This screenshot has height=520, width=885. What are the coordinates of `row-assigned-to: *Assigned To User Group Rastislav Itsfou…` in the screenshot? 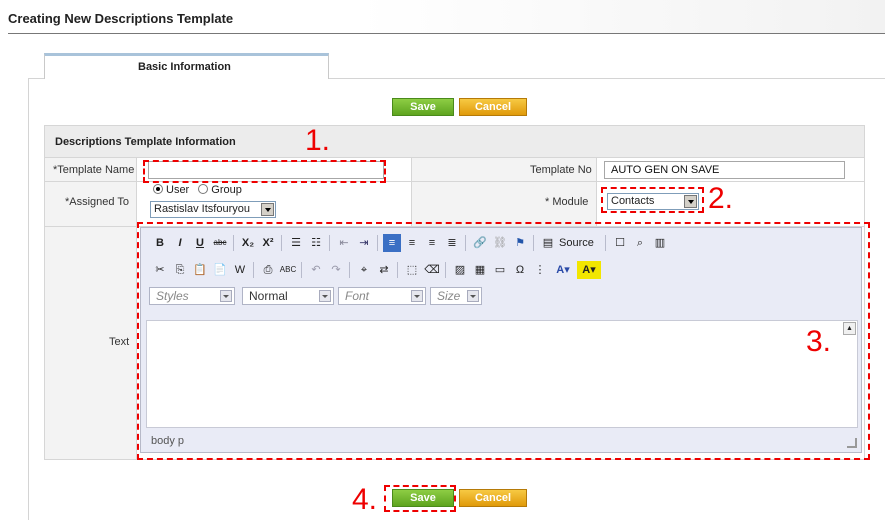 It's located at (454, 204).